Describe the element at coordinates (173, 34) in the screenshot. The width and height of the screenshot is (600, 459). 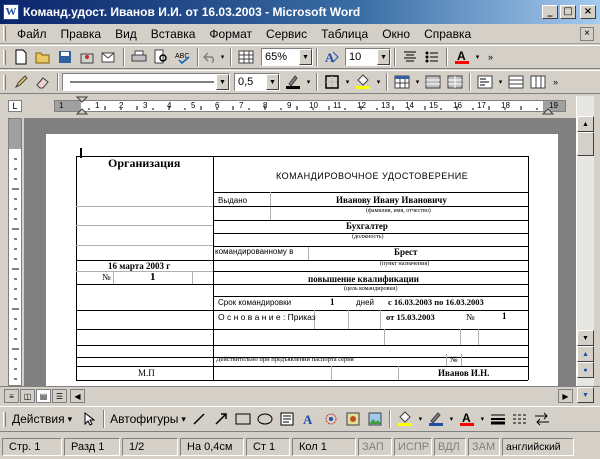
I see `menu-insert: Вставка` at that location.